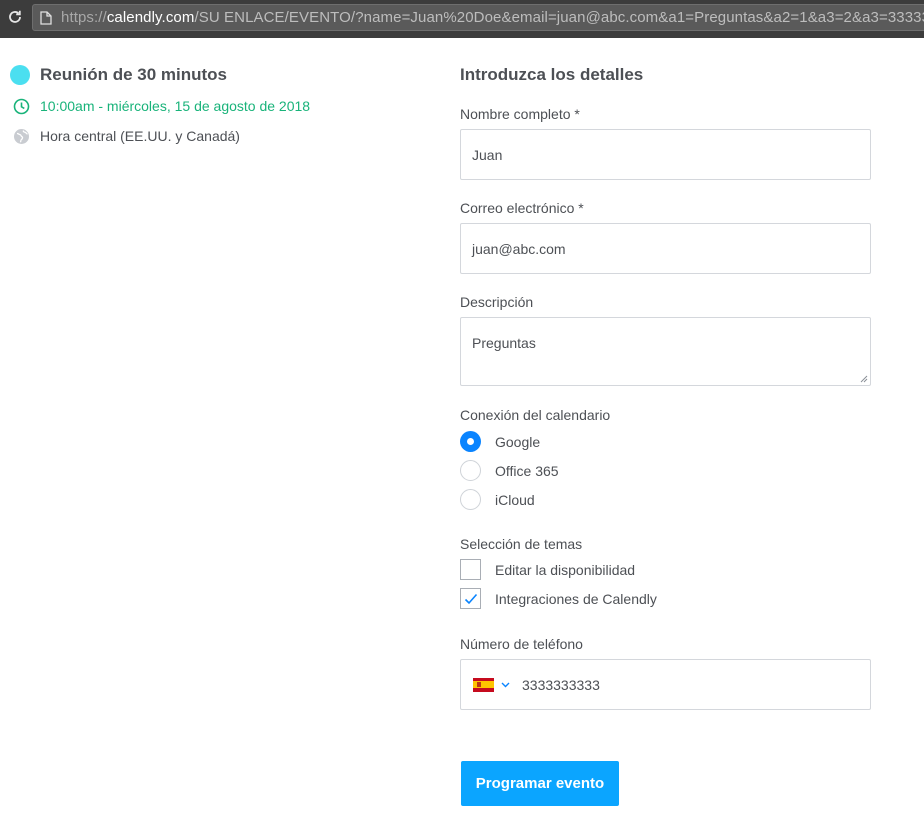 The width and height of the screenshot is (924, 814). What do you see at coordinates (487, 154) in the screenshot?
I see `name-value: Juan` at bounding box center [487, 154].